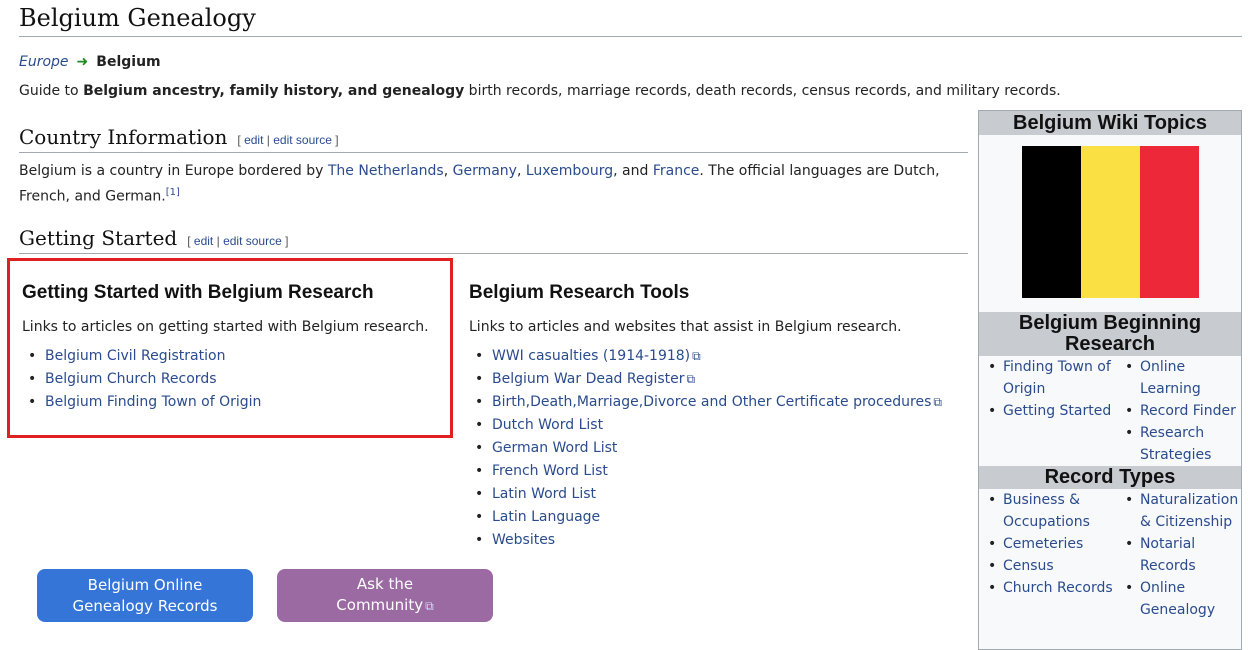  What do you see at coordinates (588, 379) in the screenshot?
I see `link-belgium-war-dead-register: Belgium War Dead Register` at bounding box center [588, 379].